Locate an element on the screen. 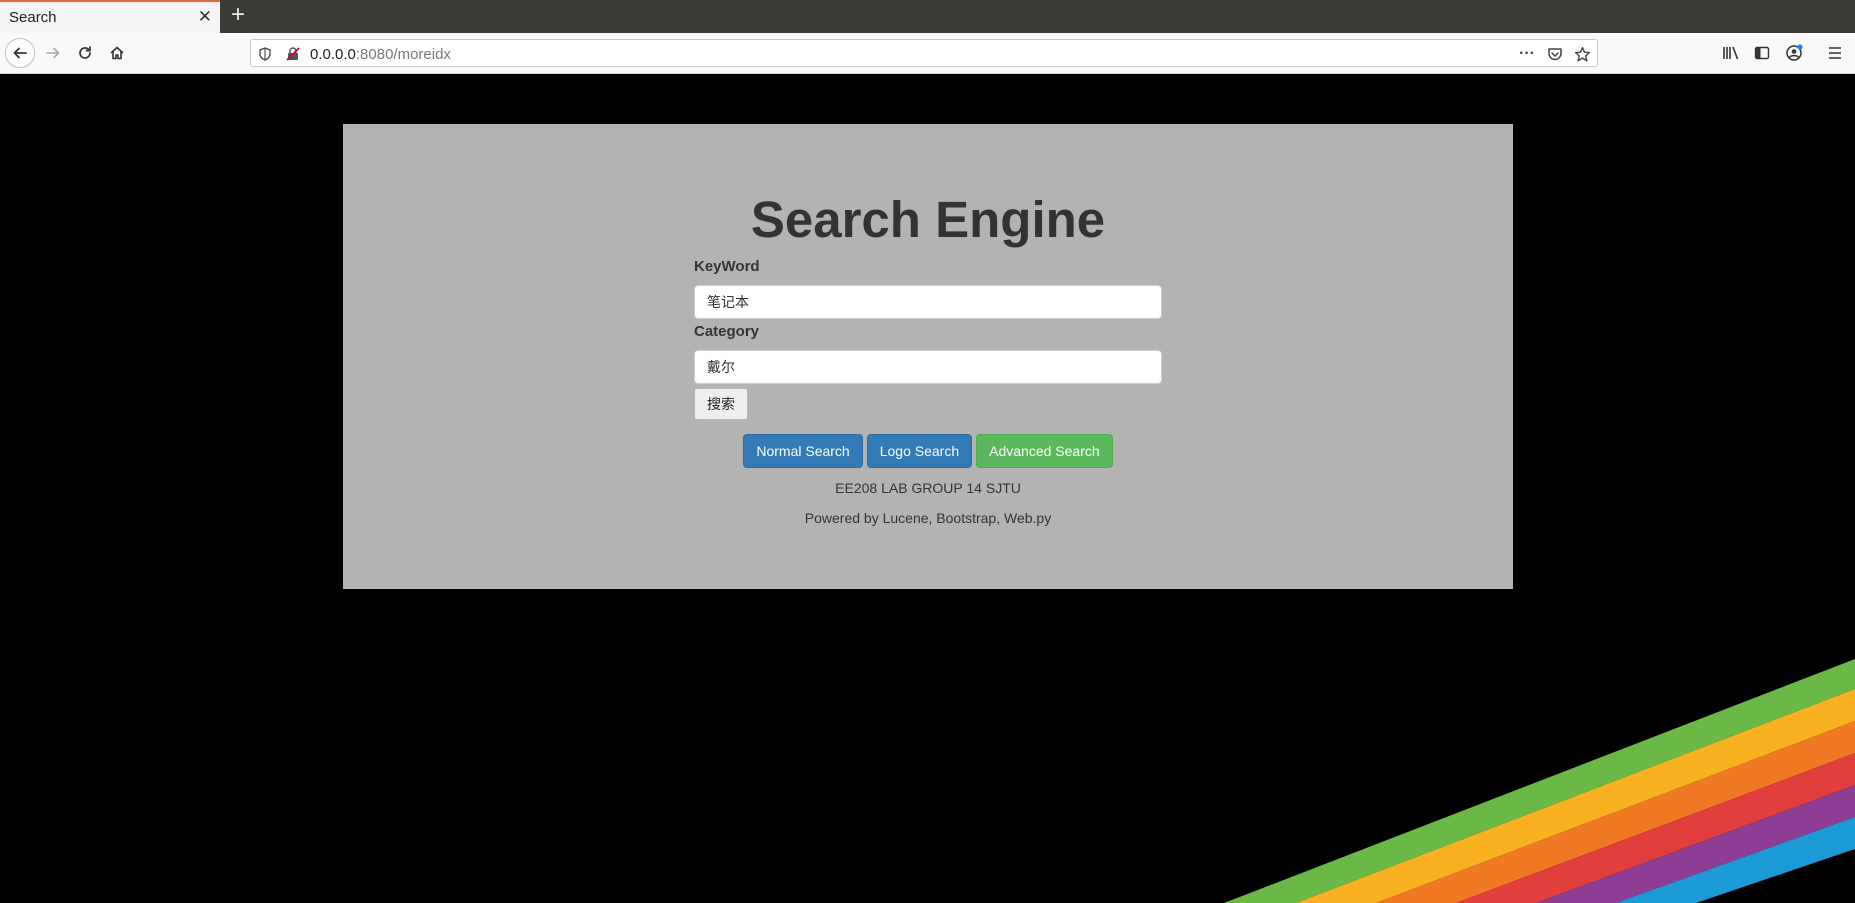 The width and height of the screenshot is (1855, 903). sidebar-icon is located at coordinates (1762, 53).